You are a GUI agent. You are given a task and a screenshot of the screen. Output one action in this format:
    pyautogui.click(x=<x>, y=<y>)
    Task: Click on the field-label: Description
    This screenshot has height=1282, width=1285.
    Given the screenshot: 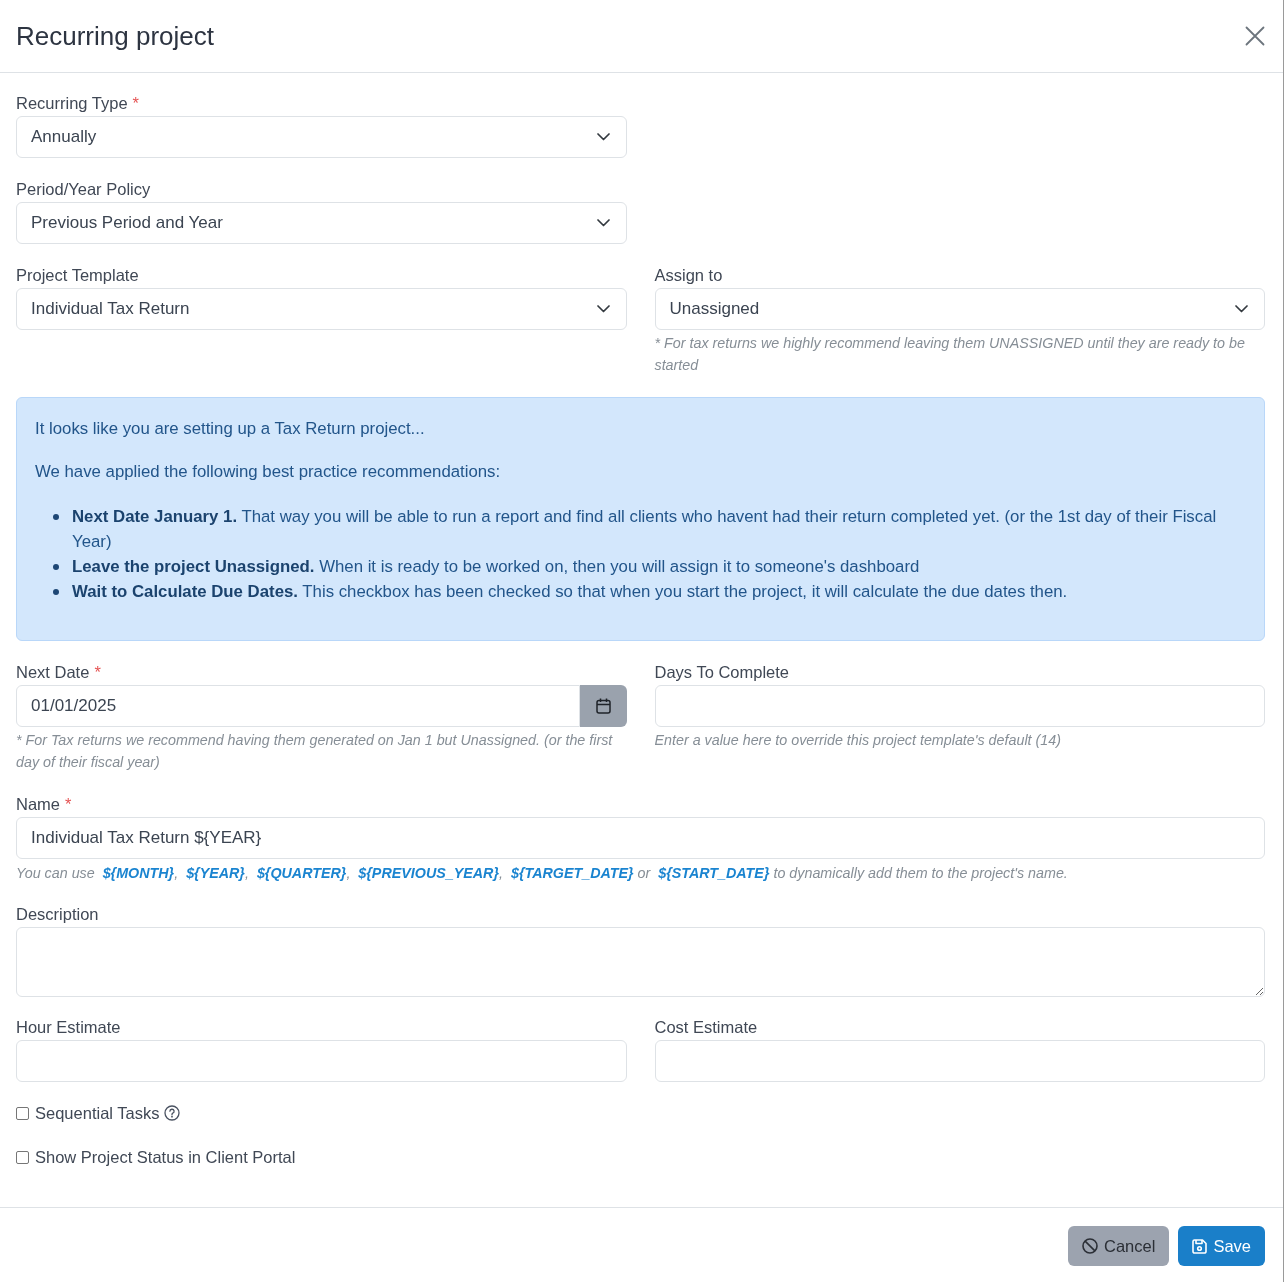 What is the action you would take?
    pyautogui.click(x=57, y=914)
    